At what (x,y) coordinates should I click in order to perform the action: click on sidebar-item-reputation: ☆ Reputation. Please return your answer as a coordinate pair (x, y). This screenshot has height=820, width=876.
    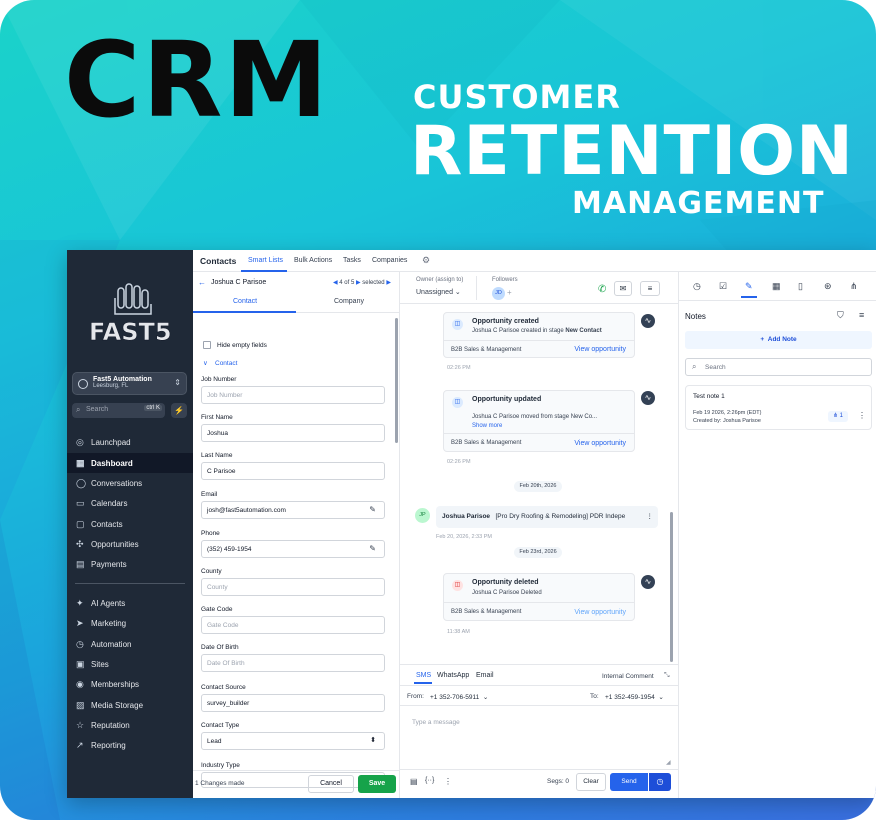
    Looking at the image, I should click on (130, 725).